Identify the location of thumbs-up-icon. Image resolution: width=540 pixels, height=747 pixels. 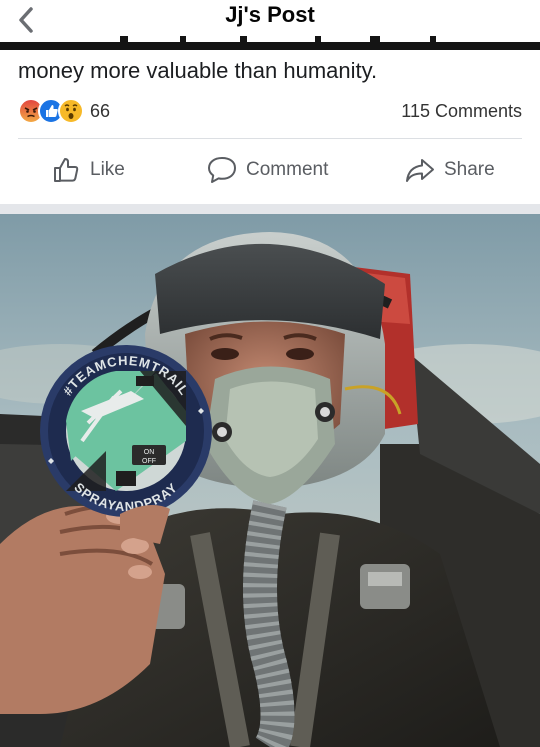
(66, 170).